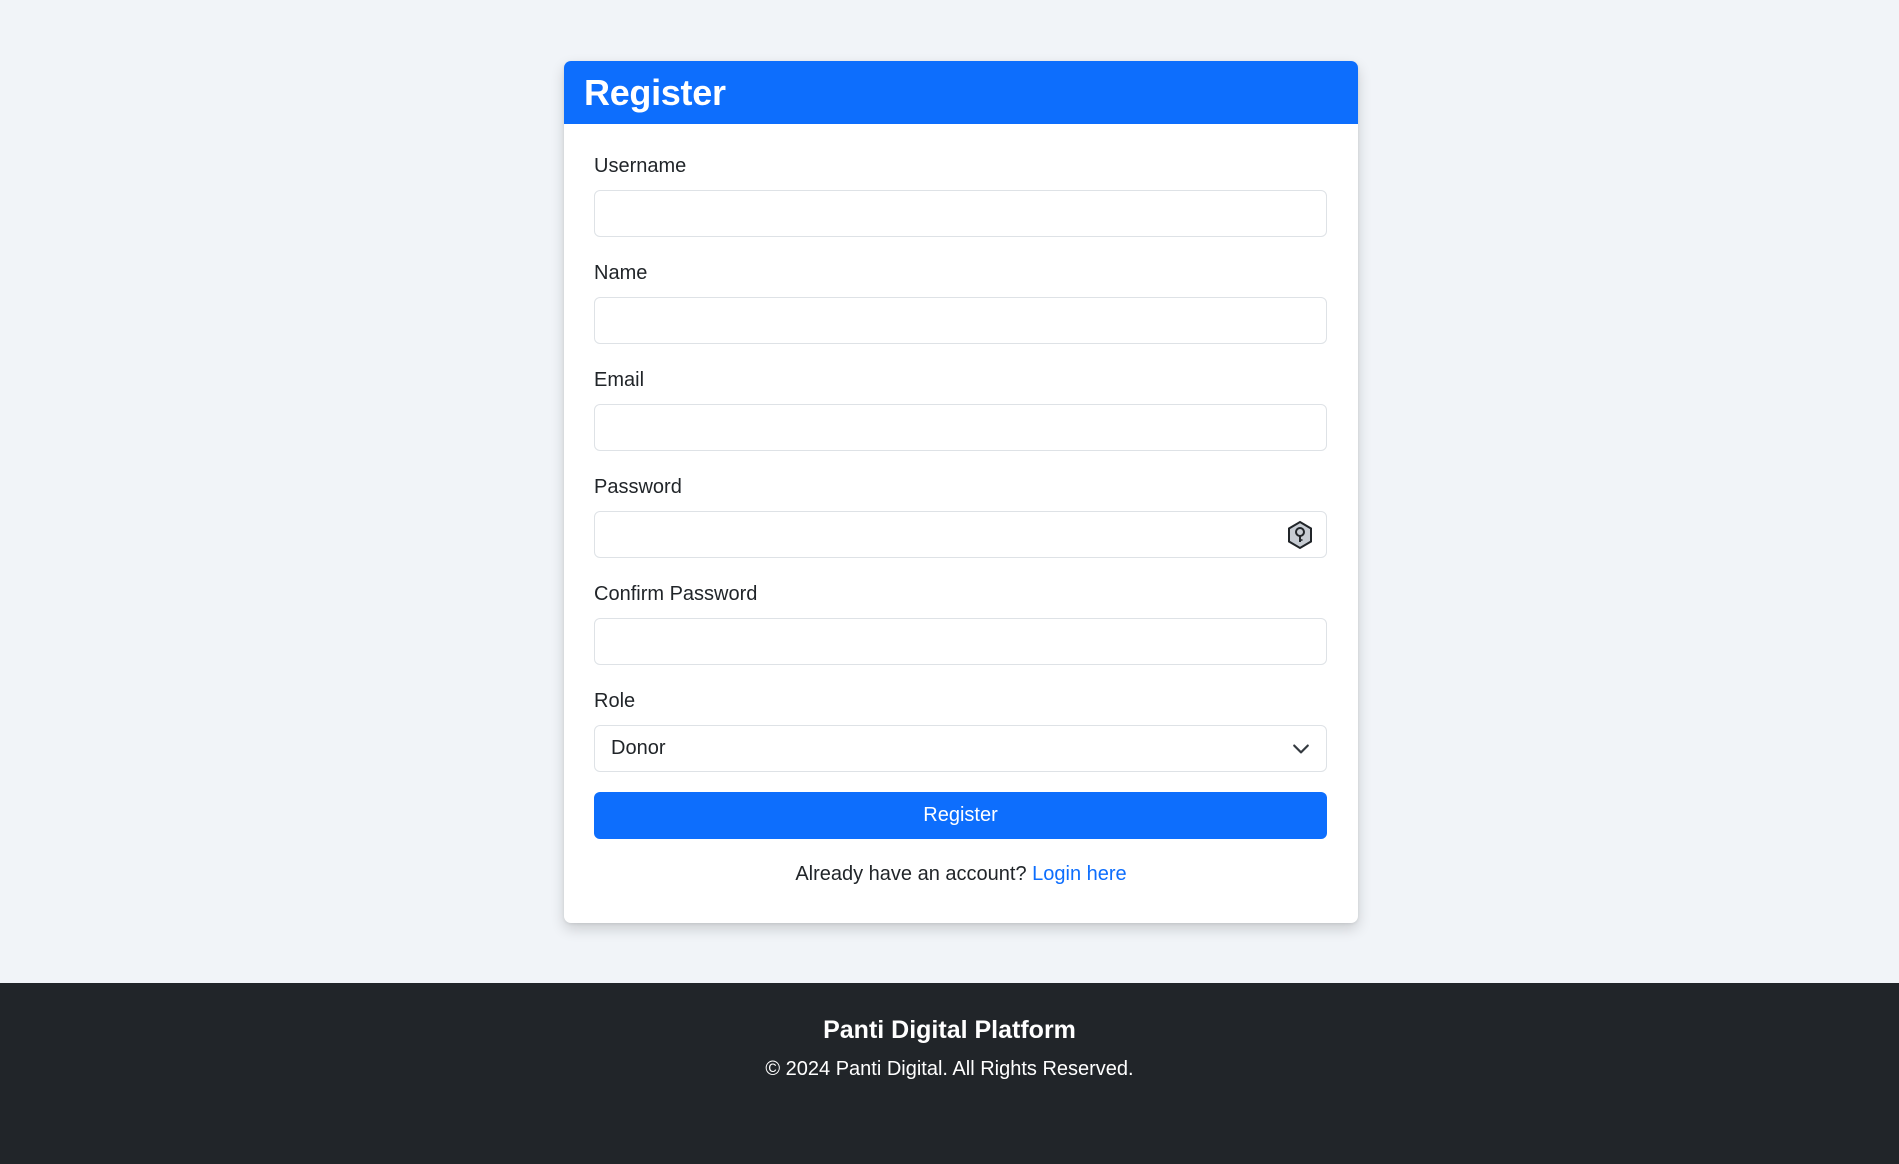 This screenshot has width=1899, height=1164. I want to click on chevron-down-icon, so click(1301, 748).